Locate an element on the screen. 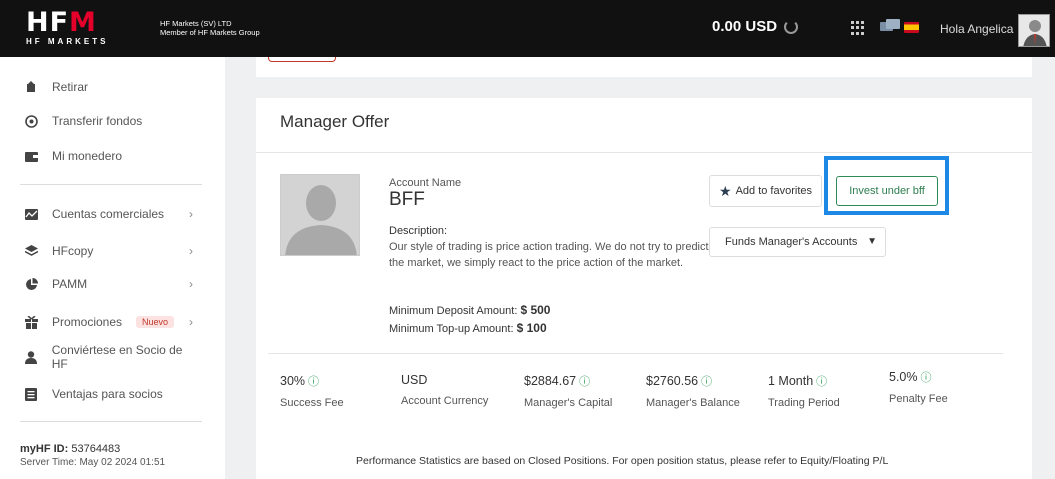 The height and width of the screenshot is (479, 1055). minimum-deposit: Minimum Deposit Amount: $ 500 is located at coordinates (470, 310).